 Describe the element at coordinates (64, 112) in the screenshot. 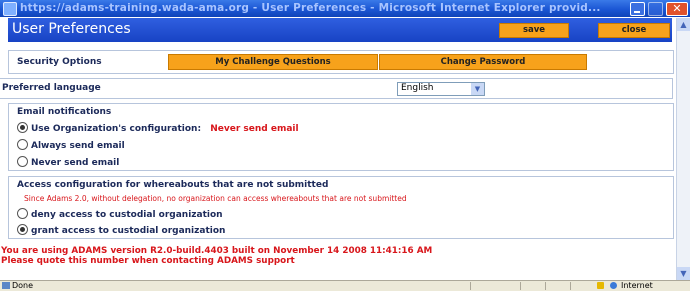

I see `email-notifications-heading: Email notifications` at that location.